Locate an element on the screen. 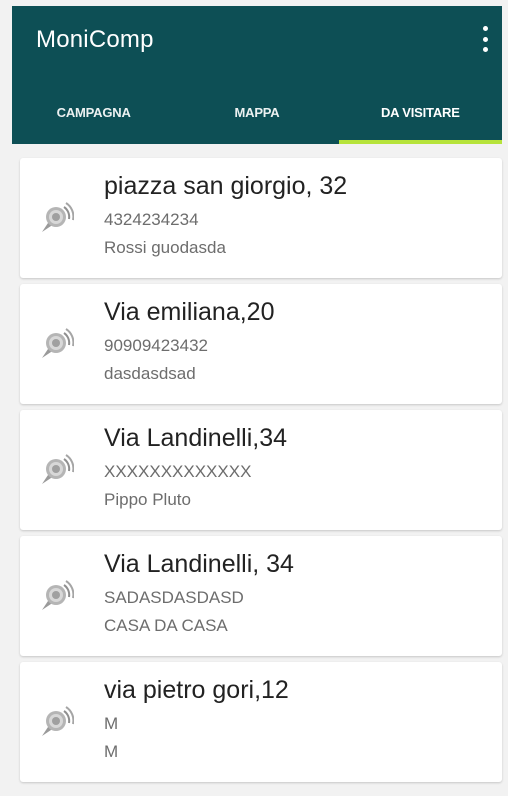 The width and height of the screenshot is (508, 796). item-code: SADASDASDASD is located at coordinates (174, 597).